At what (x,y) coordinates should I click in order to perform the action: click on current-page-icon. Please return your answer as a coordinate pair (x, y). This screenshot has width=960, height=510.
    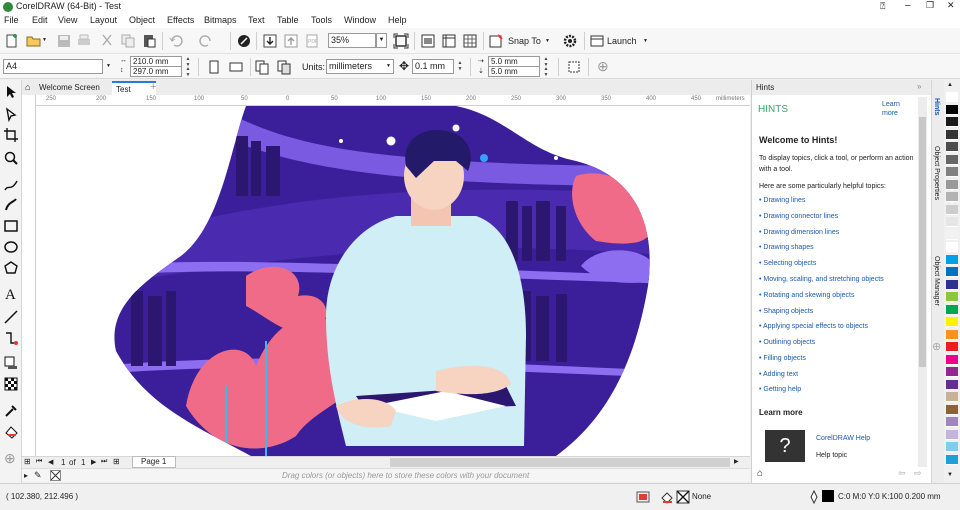
    Looking at the image, I should click on (284, 67).